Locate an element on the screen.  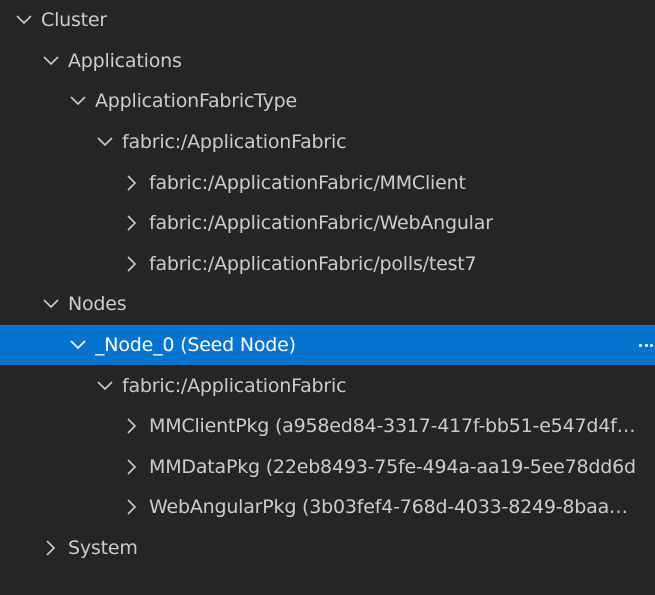
tree-item-system: System is located at coordinates (327, 548).